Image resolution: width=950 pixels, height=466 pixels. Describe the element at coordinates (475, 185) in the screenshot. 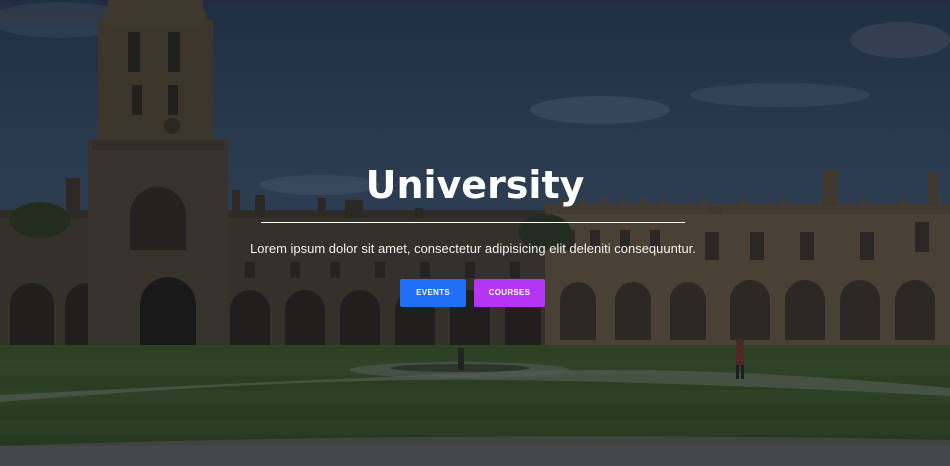

I see `hero-title: University` at that location.